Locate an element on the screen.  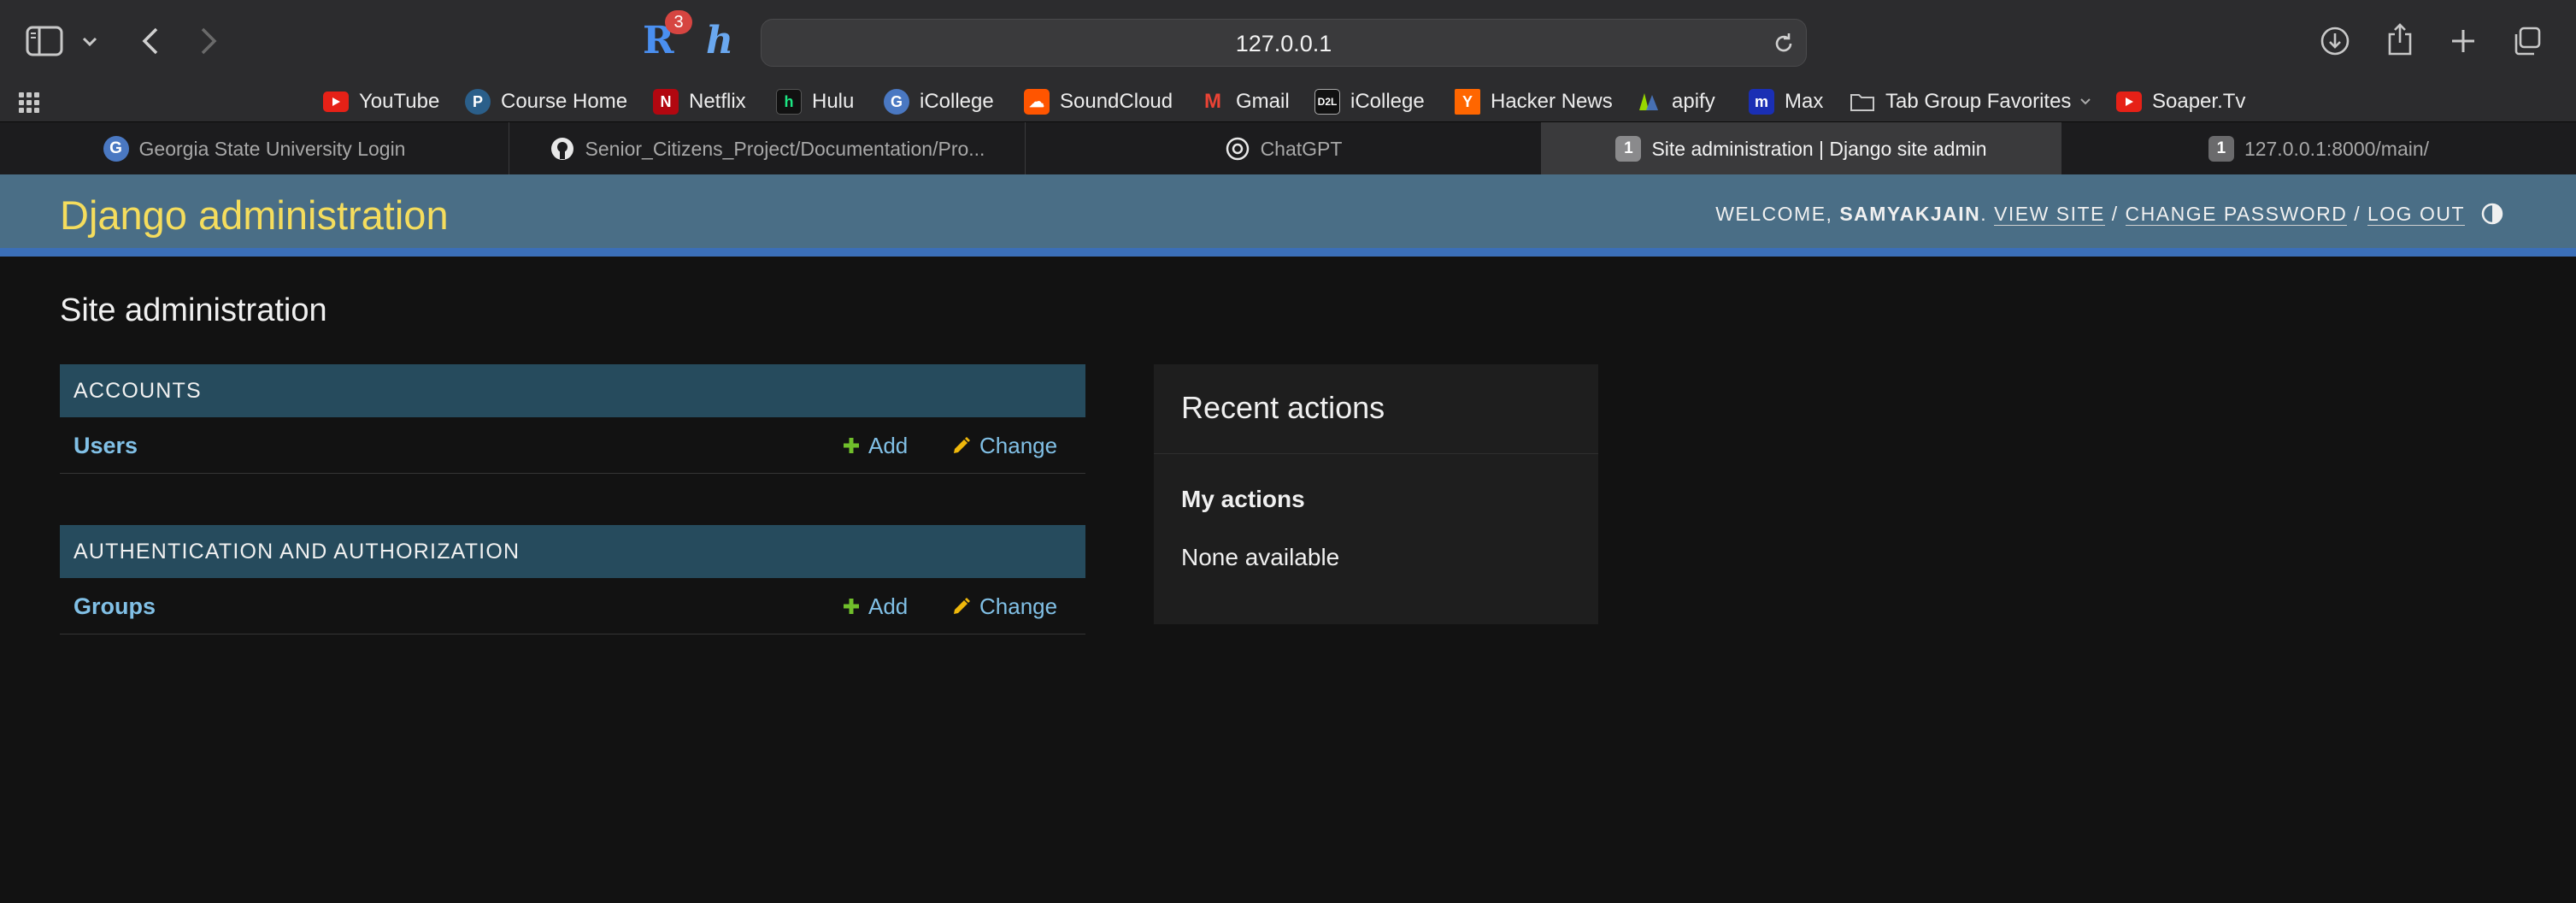
gmail-icon: M is located at coordinates (1212, 102).